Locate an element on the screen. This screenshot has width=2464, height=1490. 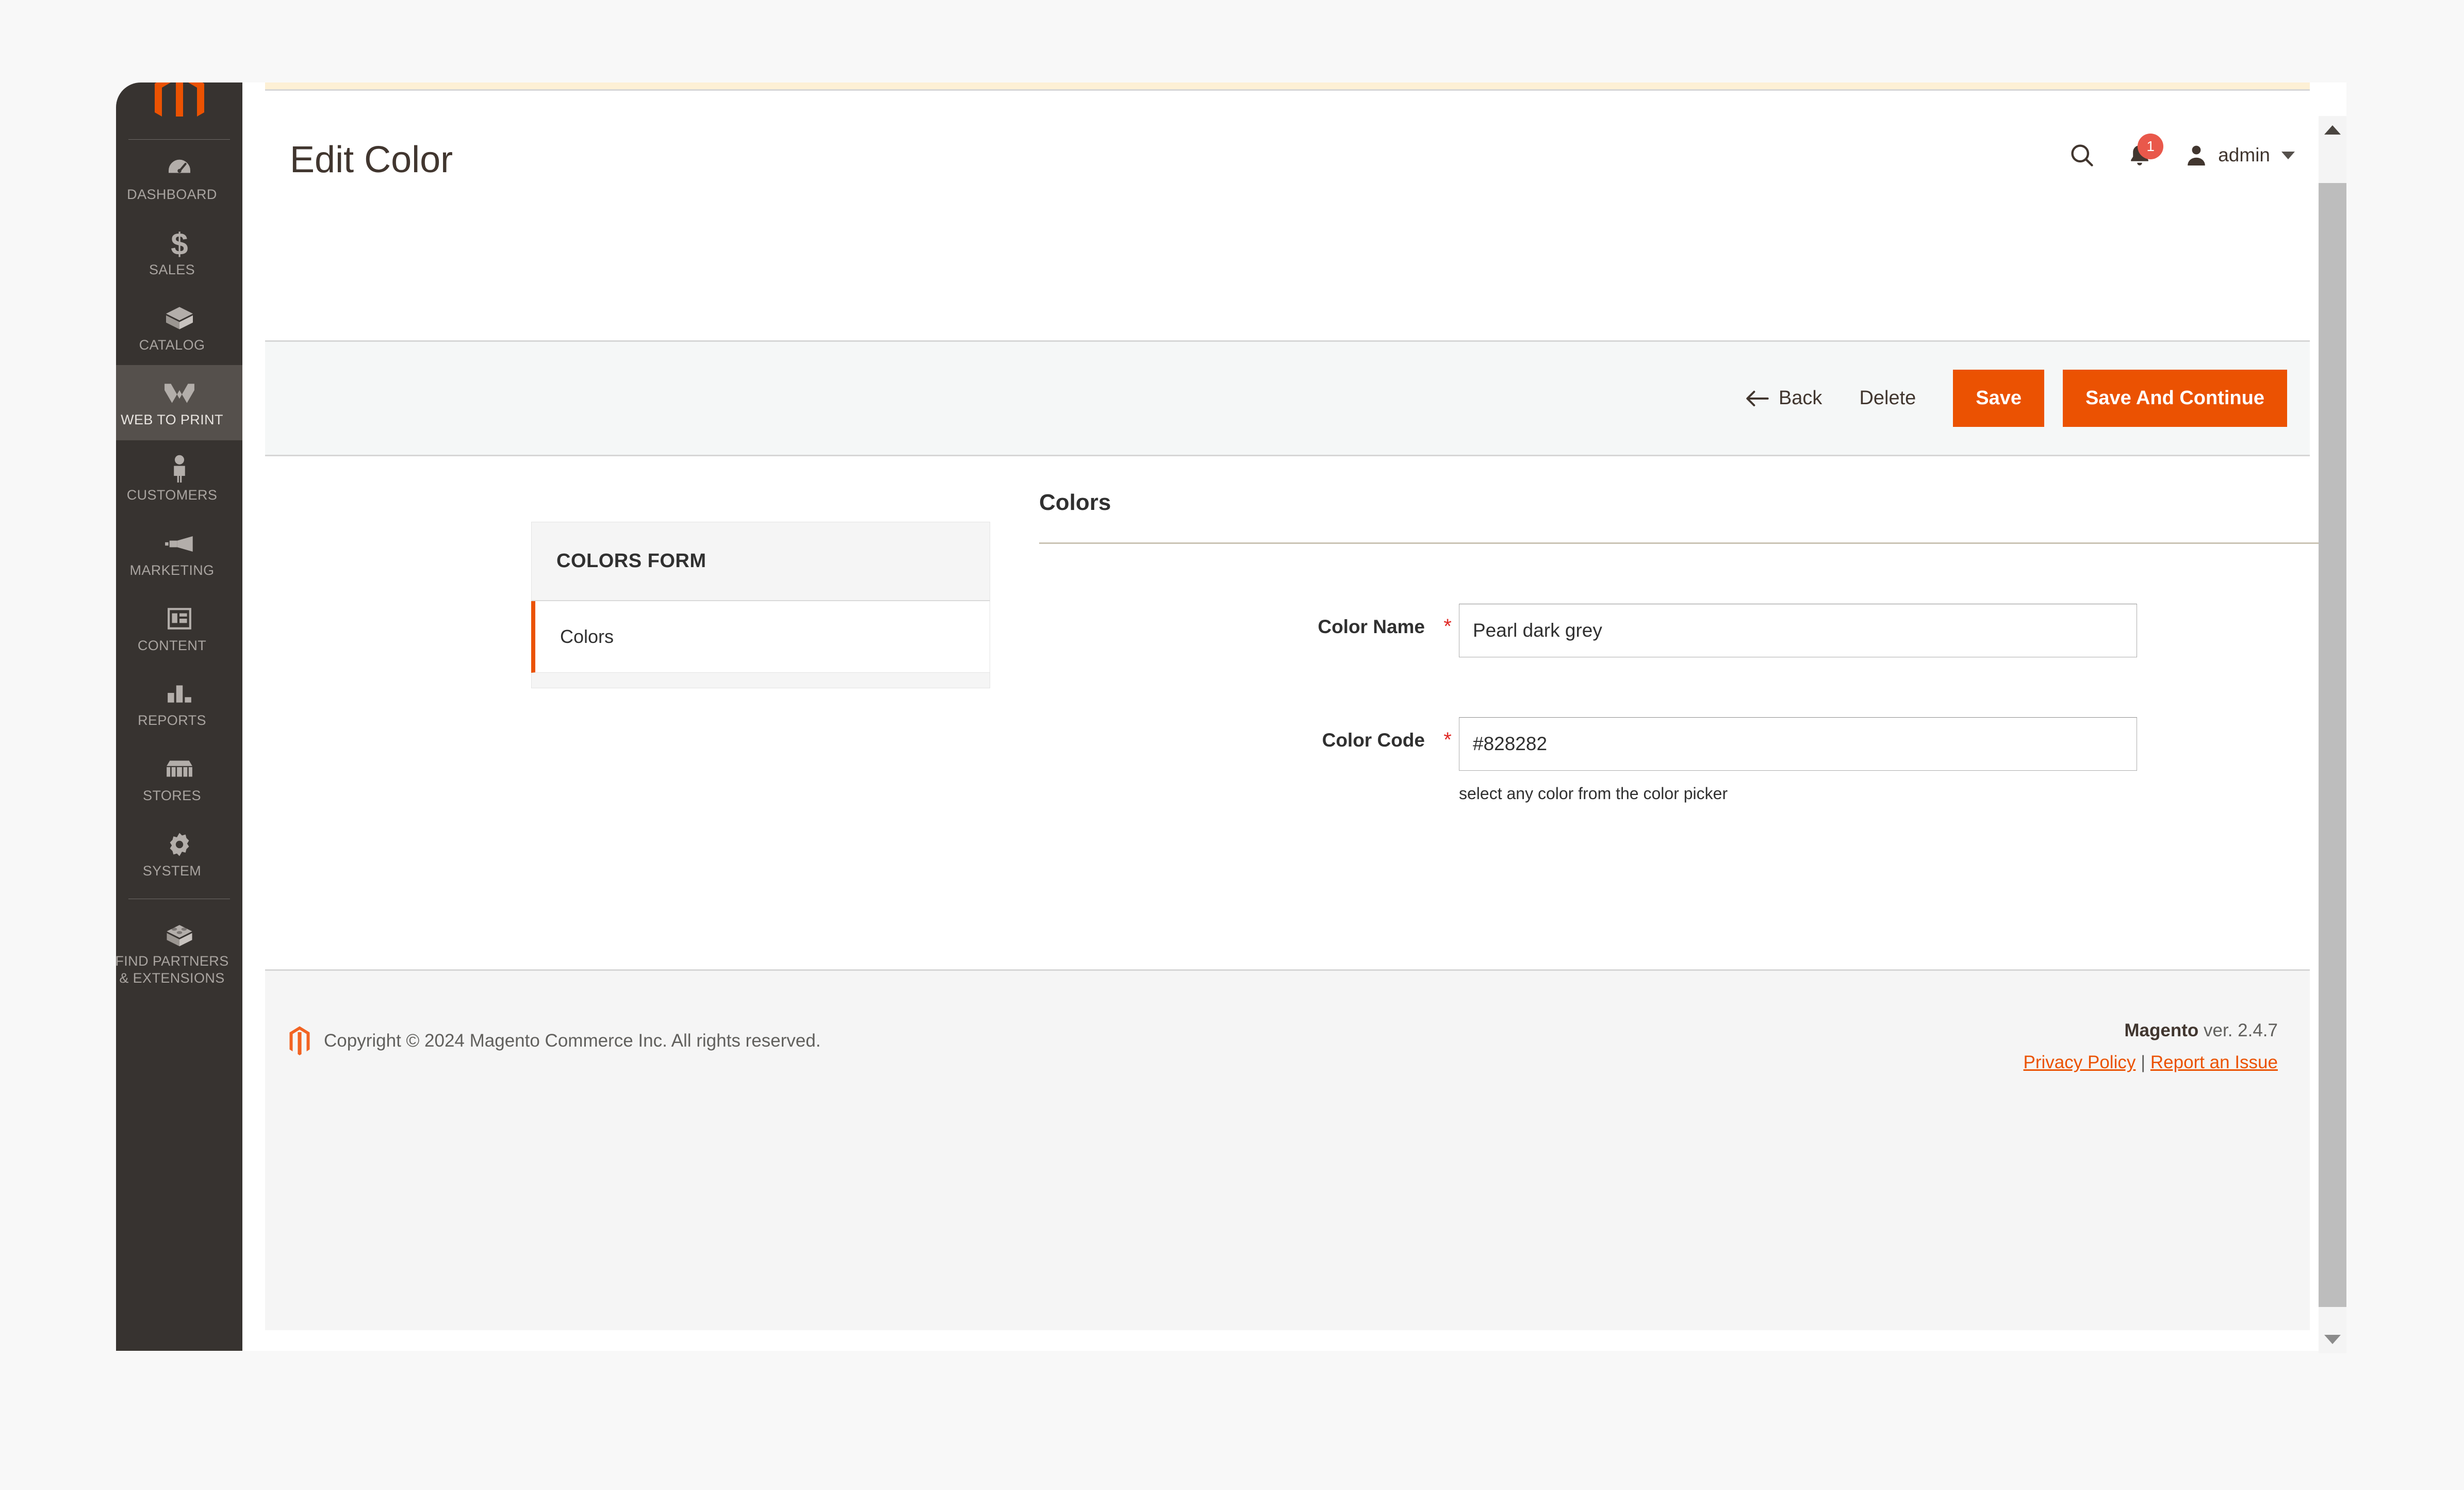
triangle-up-icon is located at coordinates (2332, 130).